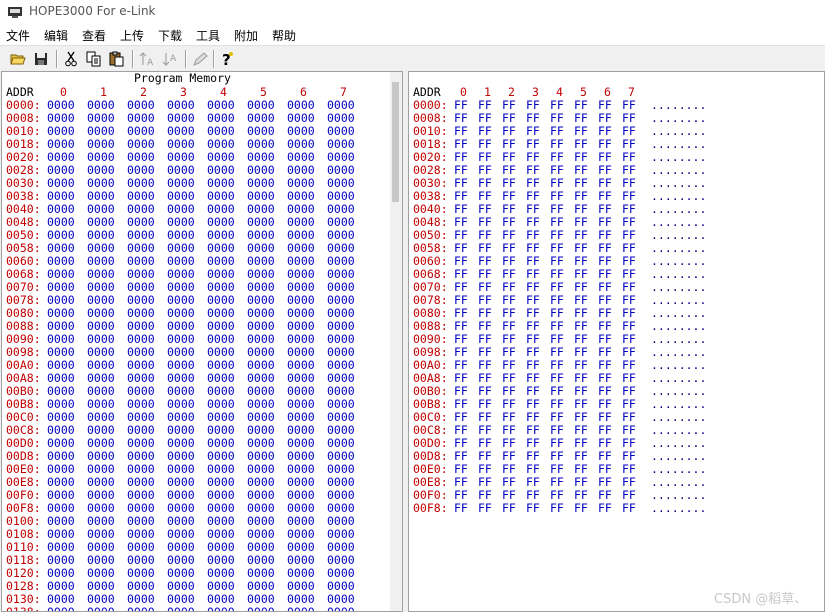 The image size is (825, 612). What do you see at coordinates (23, 573) in the screenshot?
I see `row-address: 0120:` at bounding box center [23, 573].